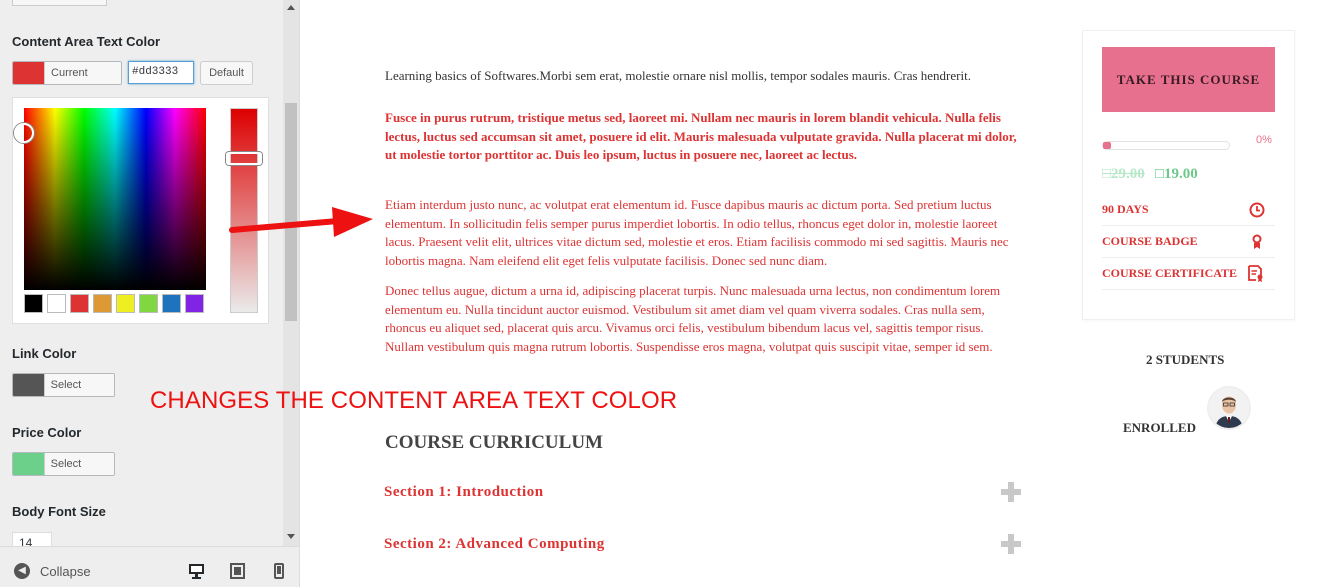 The width and height of the screenshot is (1344, 587). Describe the element at coordinates (1107, 145) in the screenshot. I see `course-progress-fill` at that location.